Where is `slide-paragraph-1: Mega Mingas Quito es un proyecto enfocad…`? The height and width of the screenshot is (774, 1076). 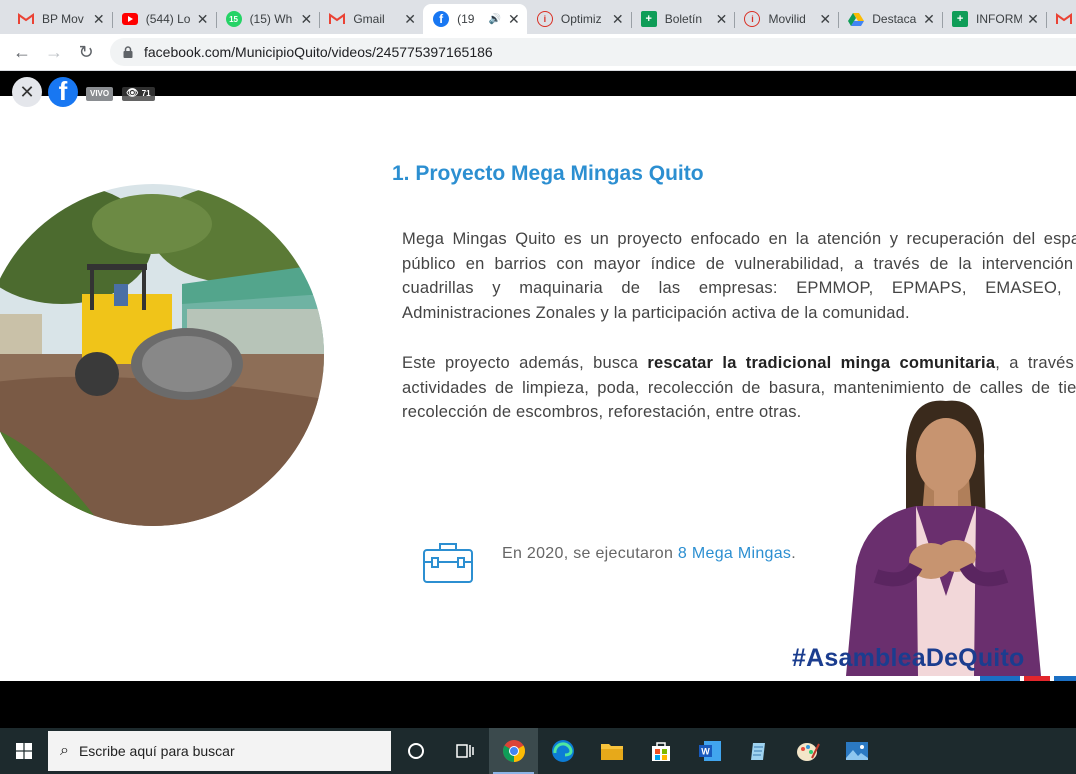 slide-paragraph-1: Mega Mingas Quito es un proyecto enfocad… is located at coordinates (739, 276).